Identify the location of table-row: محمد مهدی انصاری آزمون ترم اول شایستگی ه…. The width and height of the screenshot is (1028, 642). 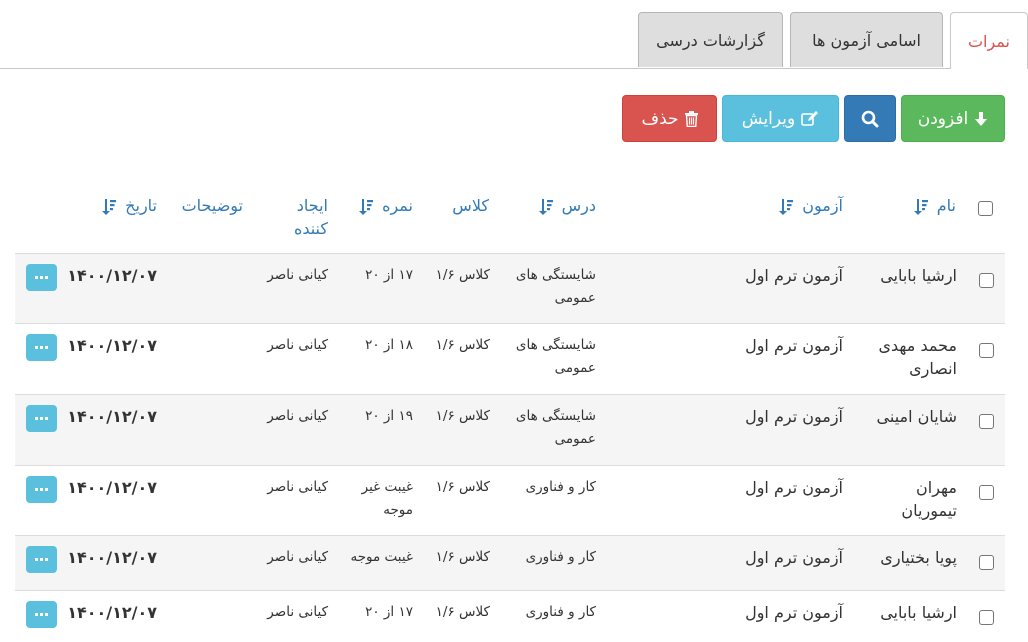
(510, 358).